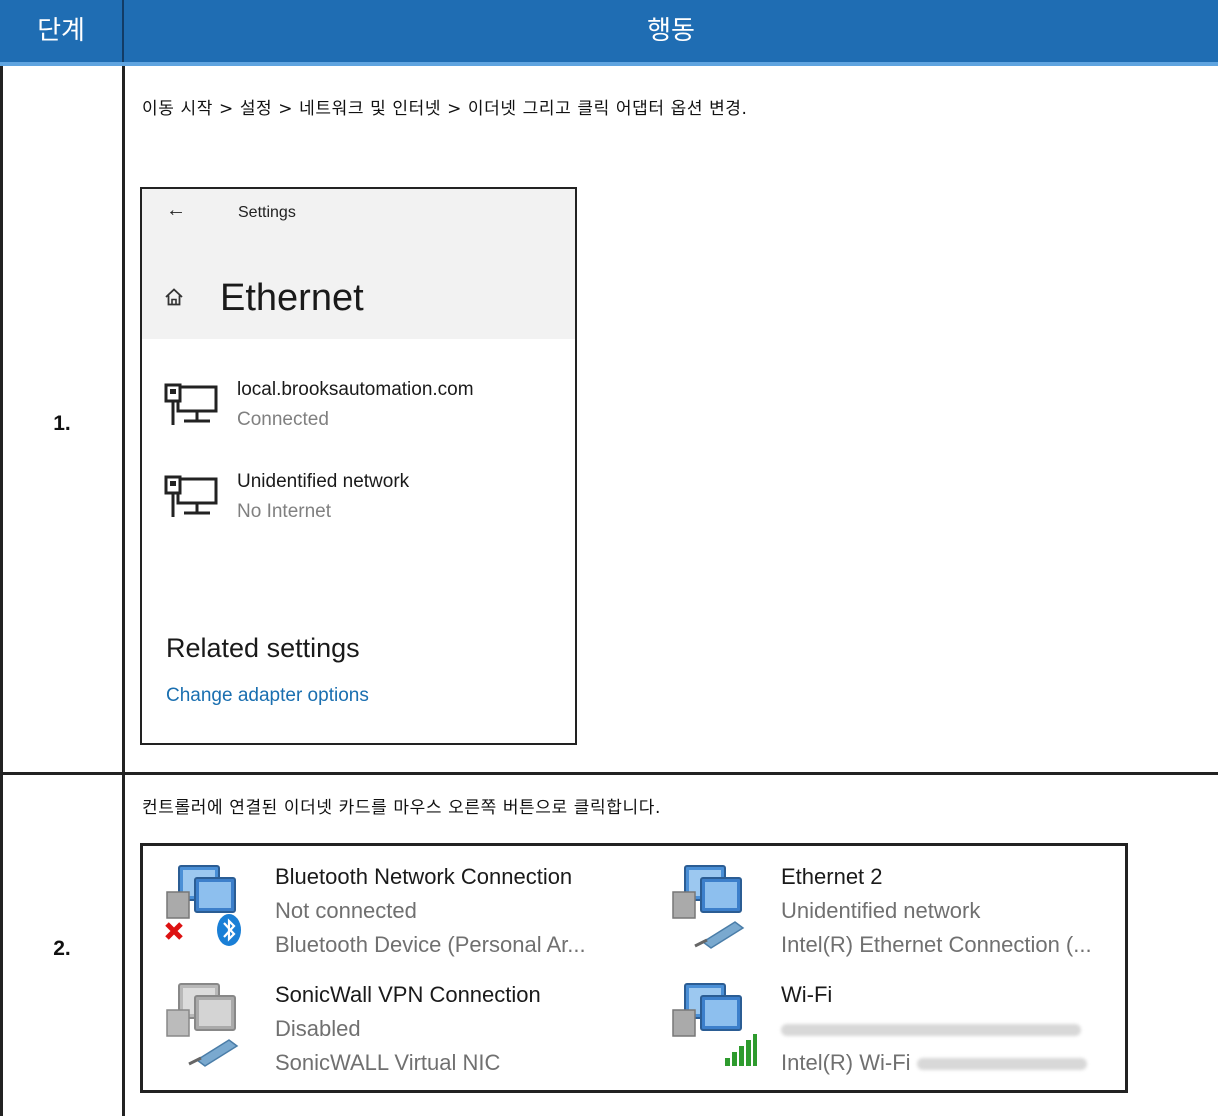  What do you see at coordinates (284, 511) in the screenshot?
I see `network-status: No Internet` at bounding box center [284, 511].